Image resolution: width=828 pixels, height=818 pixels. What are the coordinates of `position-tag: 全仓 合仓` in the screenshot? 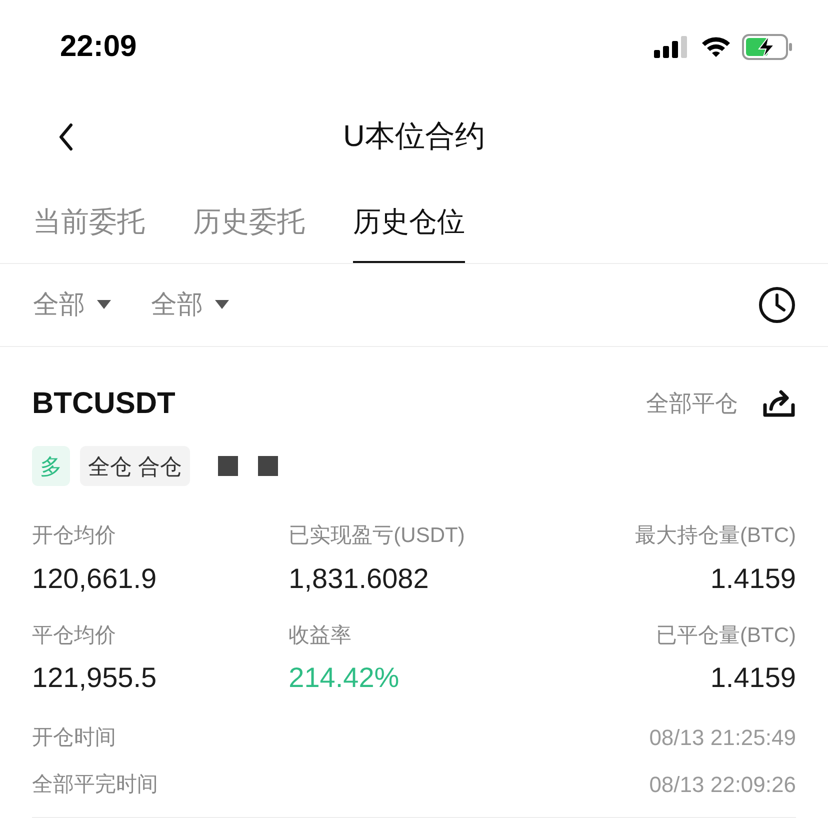 It's located at (135, 466).